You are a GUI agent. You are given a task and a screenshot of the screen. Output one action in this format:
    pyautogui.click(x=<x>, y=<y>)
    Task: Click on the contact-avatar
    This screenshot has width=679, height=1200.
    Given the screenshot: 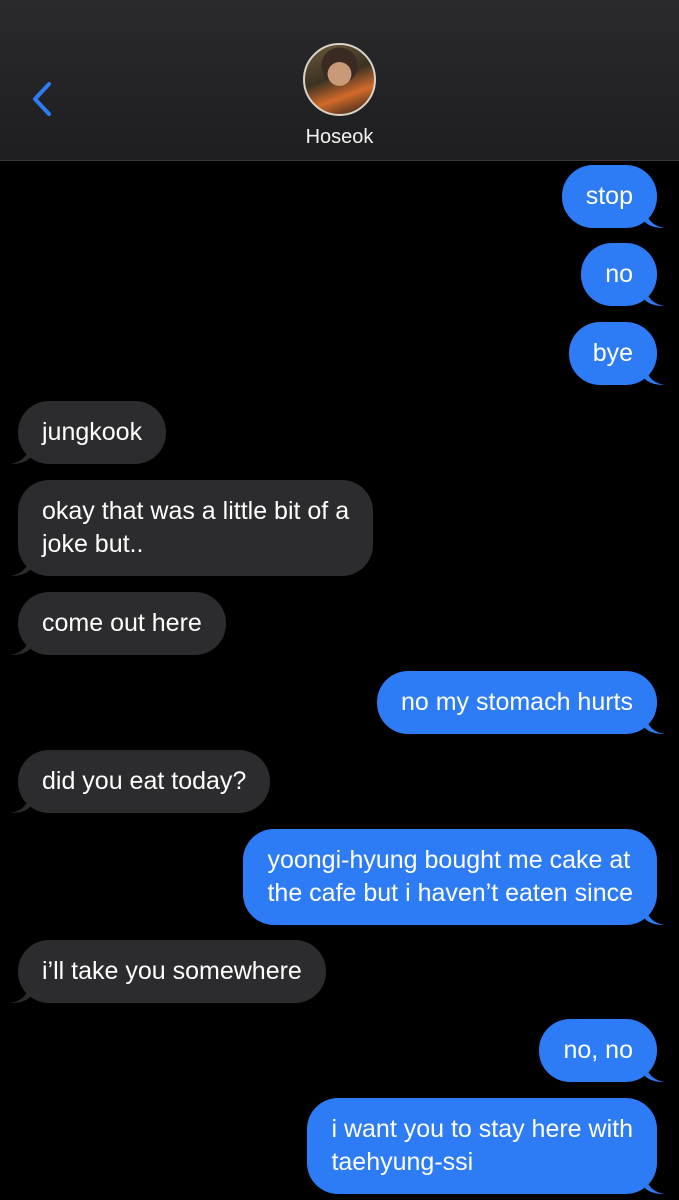 What is the action you would take?
    pyautogui.click(x=339, y=79)
    